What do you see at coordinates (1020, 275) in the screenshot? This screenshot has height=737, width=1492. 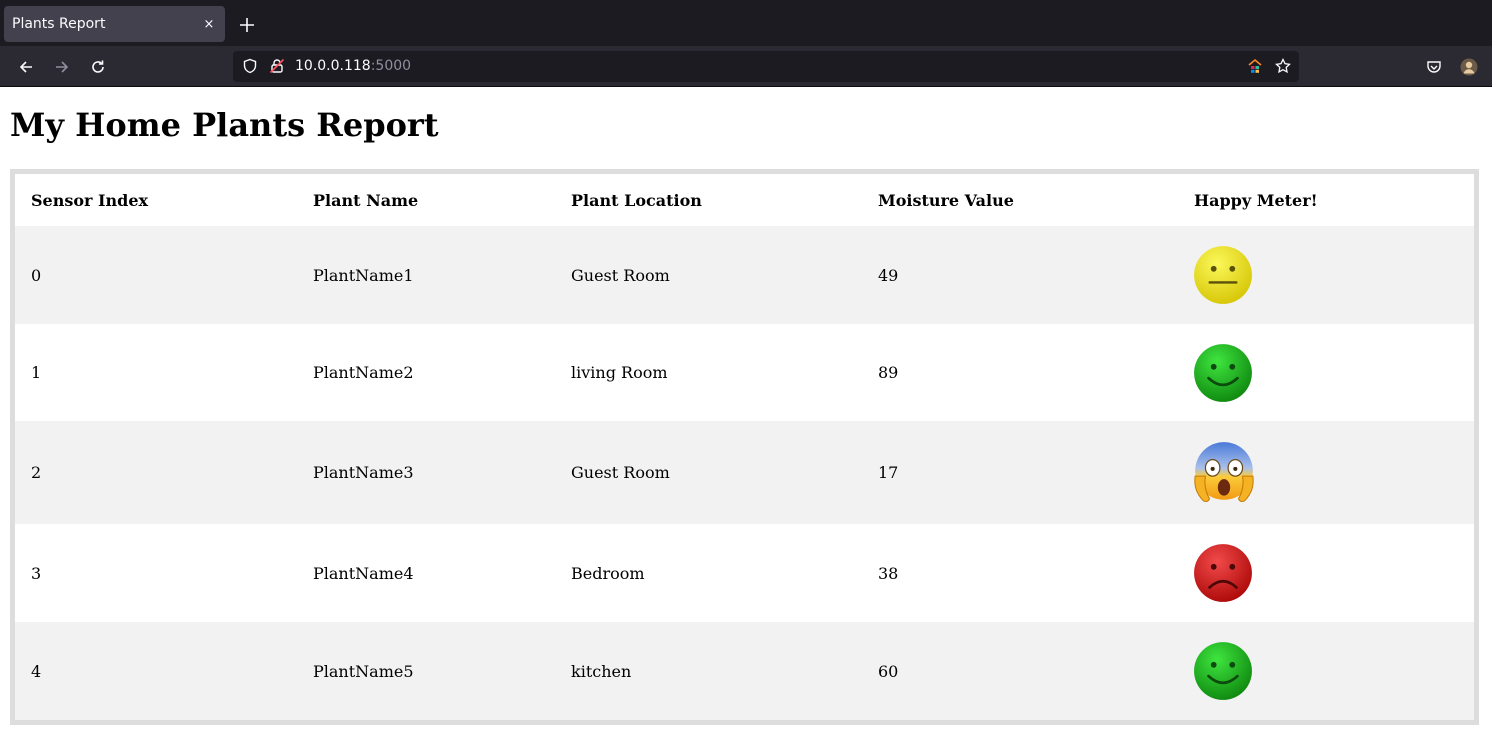 I see `moisture-value-cell: 49` at bounding box center [1020, 275].